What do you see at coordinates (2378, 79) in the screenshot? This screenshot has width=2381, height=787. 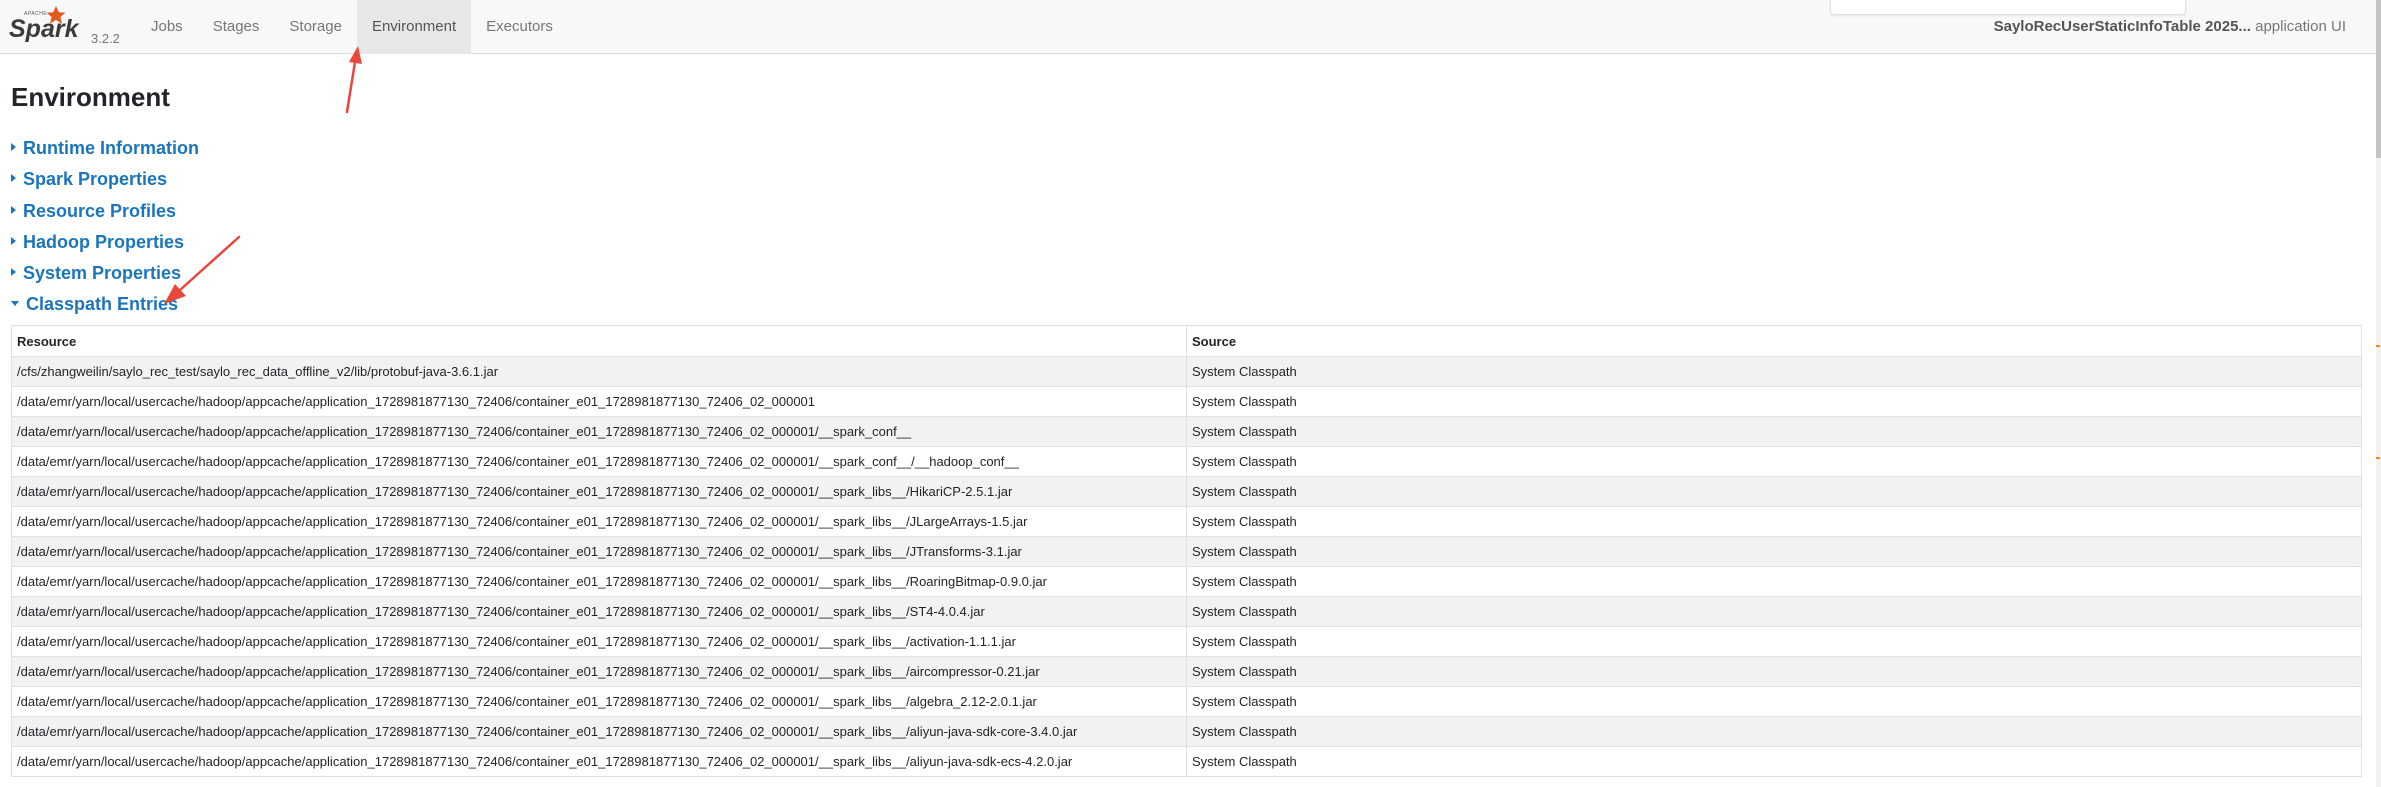 I see `scrollbar-thumb` at bounding box center [2378, 79].